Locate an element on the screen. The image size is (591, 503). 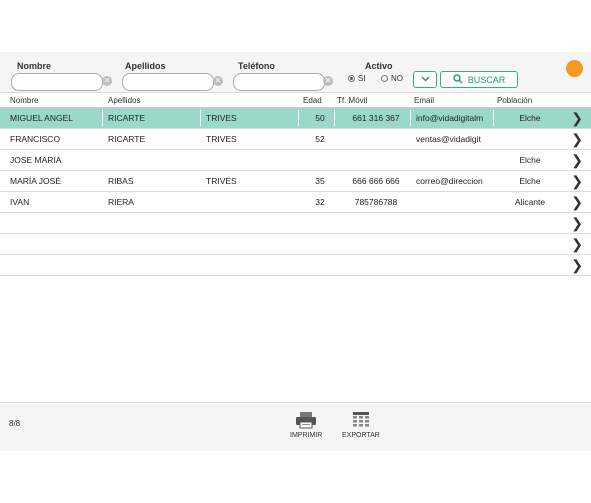
footer-toolbar: 8/8 IMPRIMIR EXPORTAR is located at coordinates (295, 426).